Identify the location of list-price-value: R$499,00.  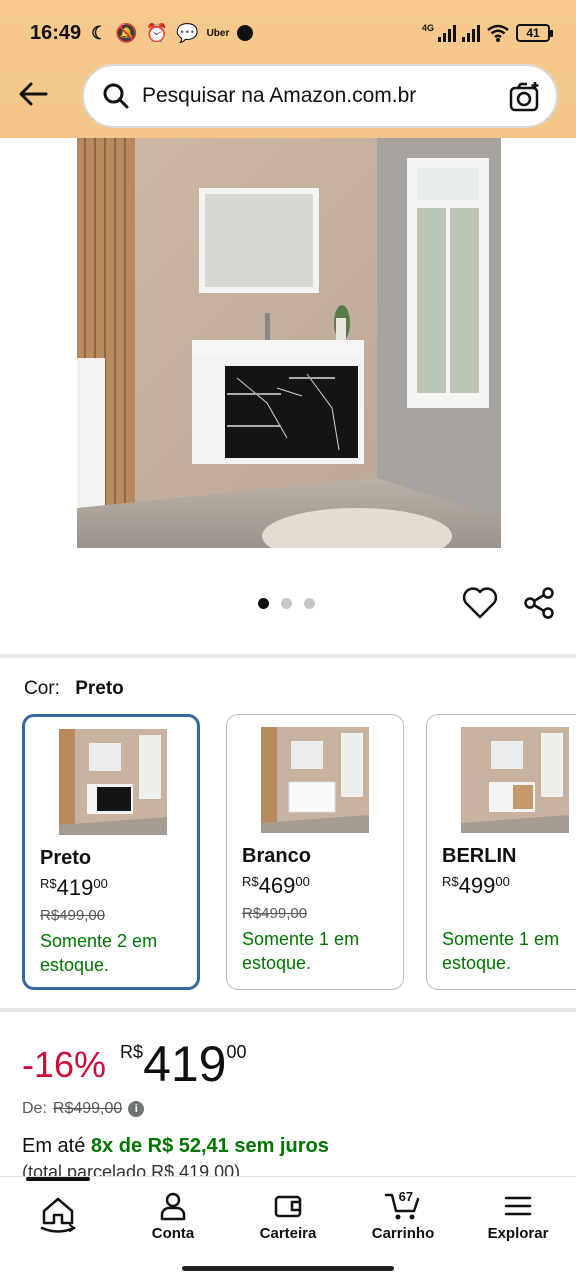
(87, 1108).